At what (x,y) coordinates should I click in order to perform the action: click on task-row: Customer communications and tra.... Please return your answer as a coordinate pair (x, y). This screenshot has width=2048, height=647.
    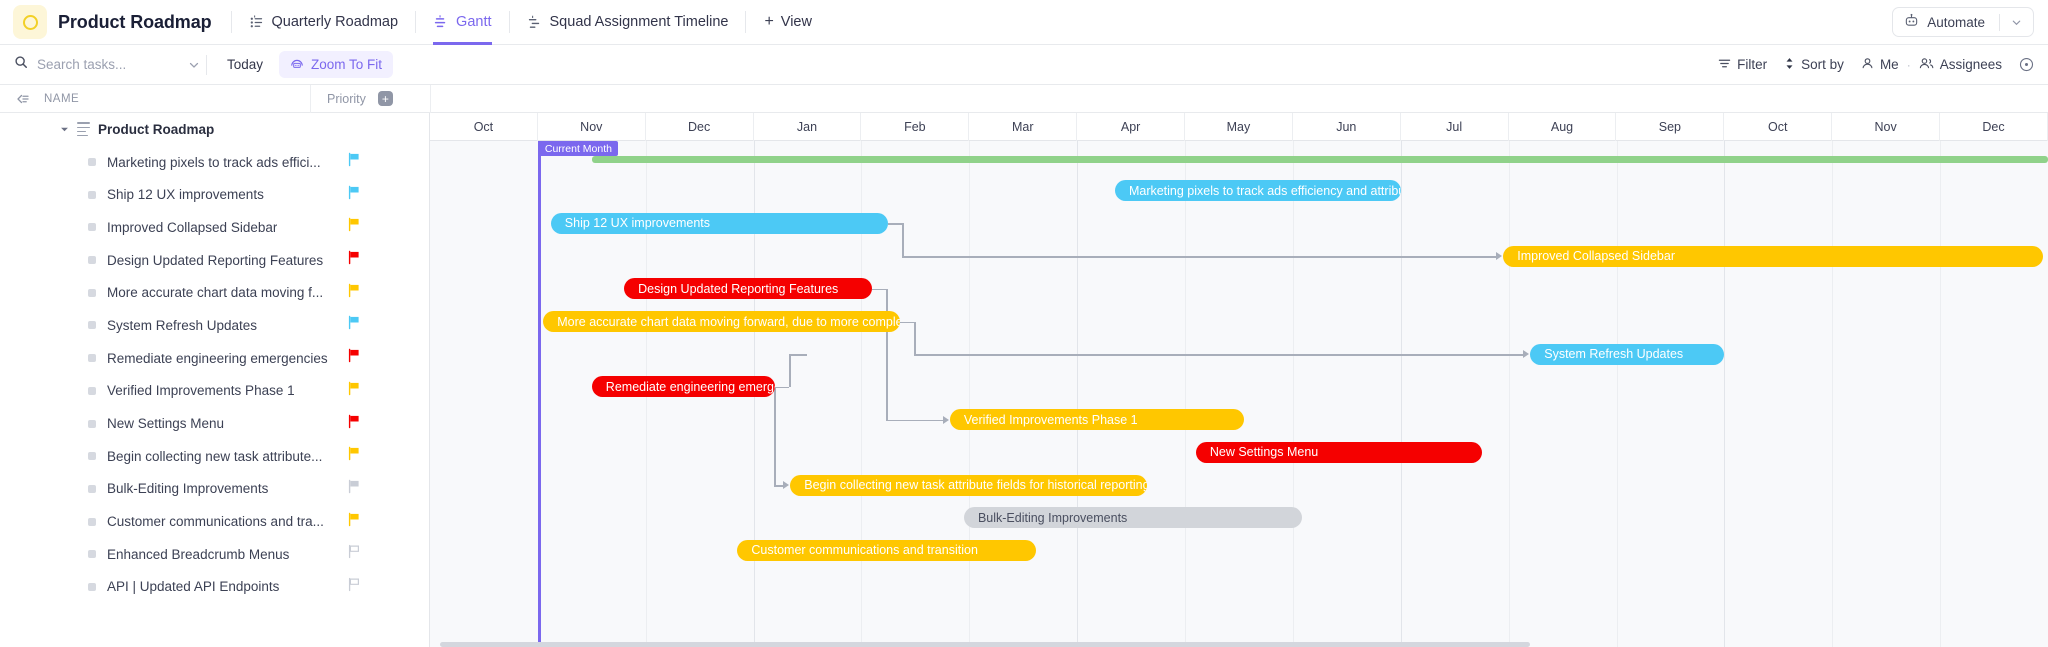
    Looking at the image, I should click on (214, 521).